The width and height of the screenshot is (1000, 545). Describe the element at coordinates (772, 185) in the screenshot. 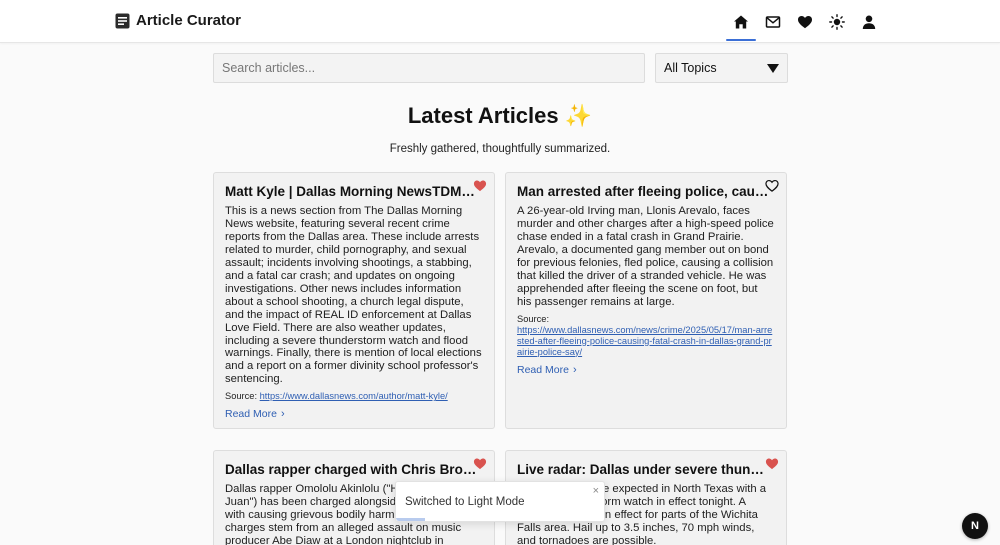

I see `favorite-outline-icon` at that location.